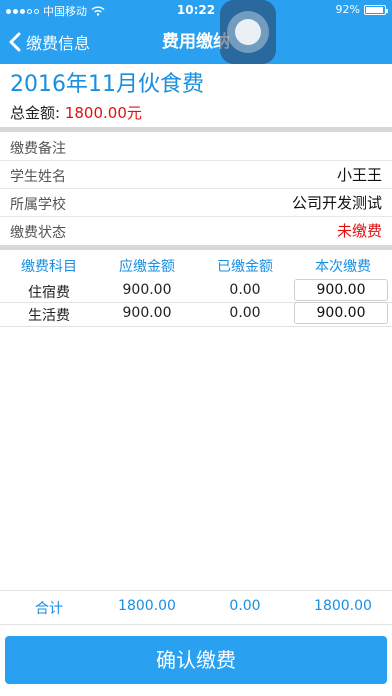 Image resolution: width=392 pixels, height=696 pixels. Describe the element at coordinates (376, 9) in the screenshot. I see `battery-icon` at that location.